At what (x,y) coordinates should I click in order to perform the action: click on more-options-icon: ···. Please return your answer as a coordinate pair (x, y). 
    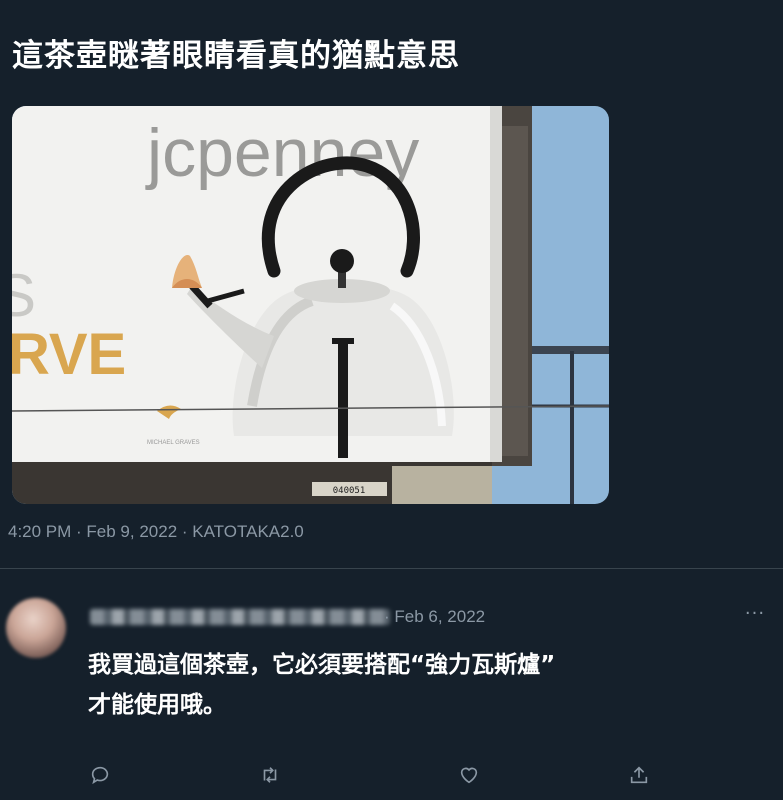
    Looking at the image, I should click on (755, 614).